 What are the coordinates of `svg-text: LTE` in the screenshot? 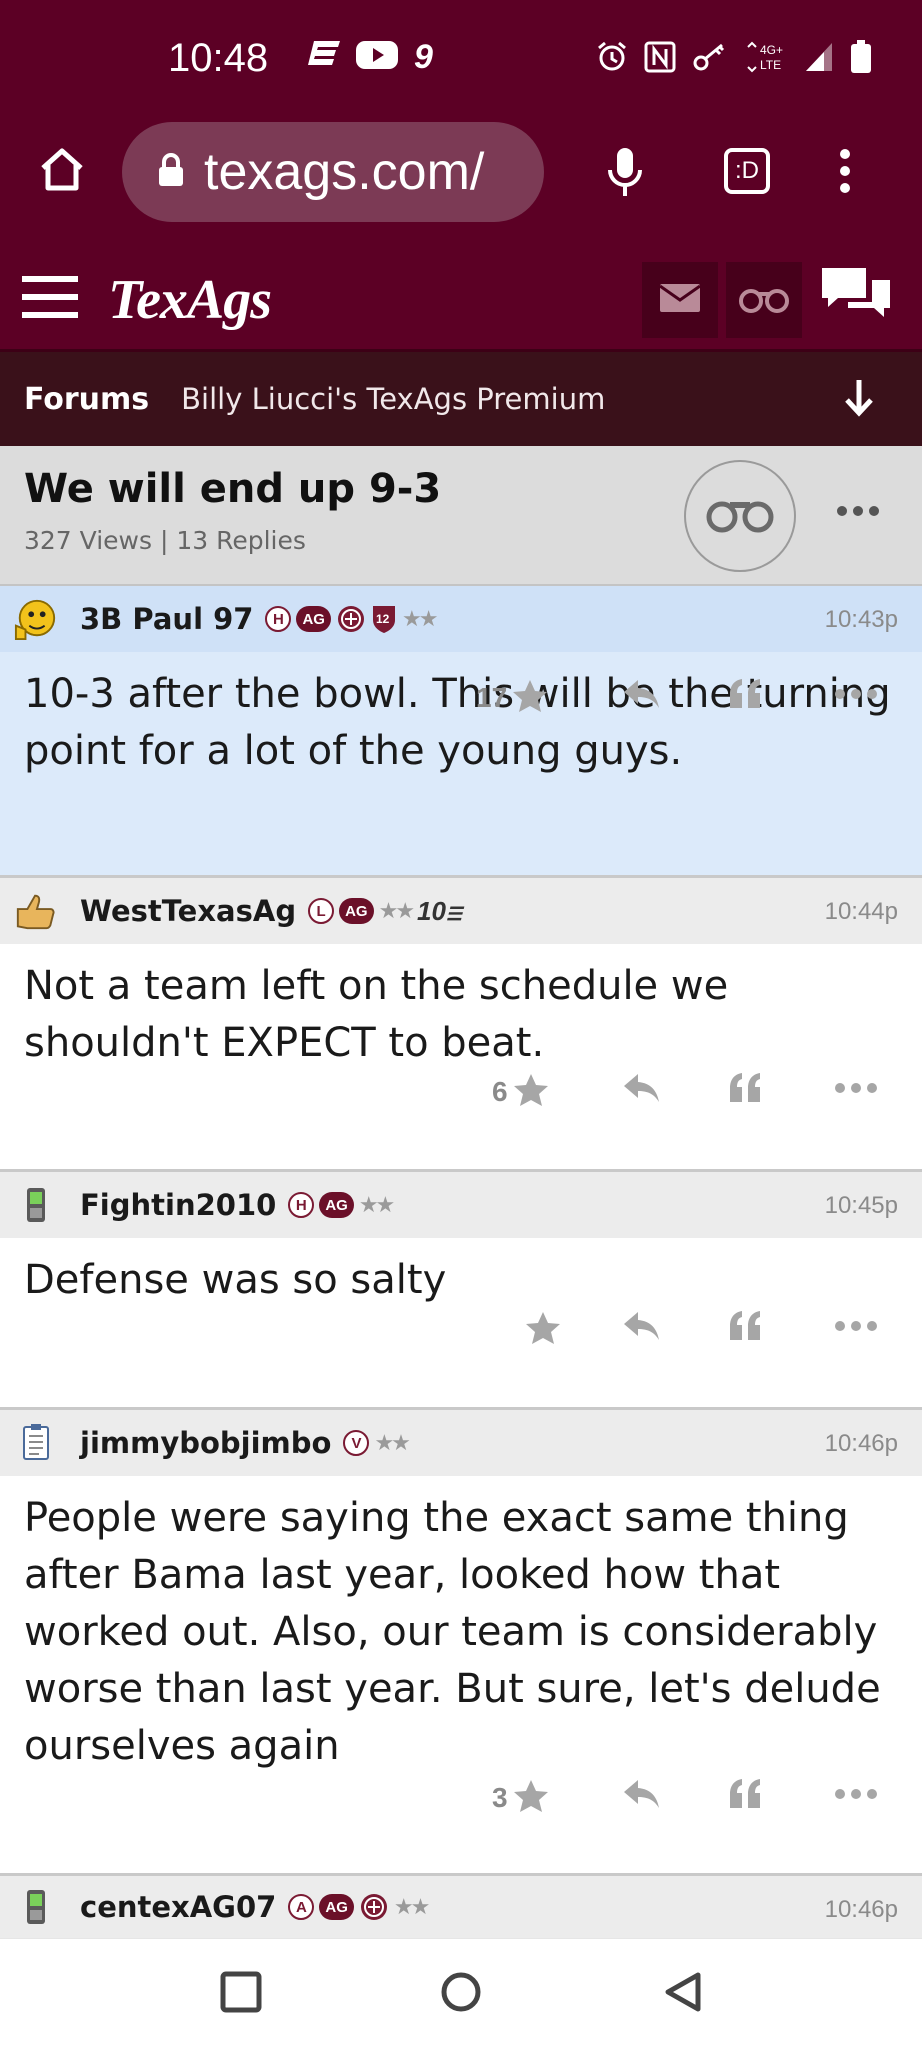 It's located at (770, 65).